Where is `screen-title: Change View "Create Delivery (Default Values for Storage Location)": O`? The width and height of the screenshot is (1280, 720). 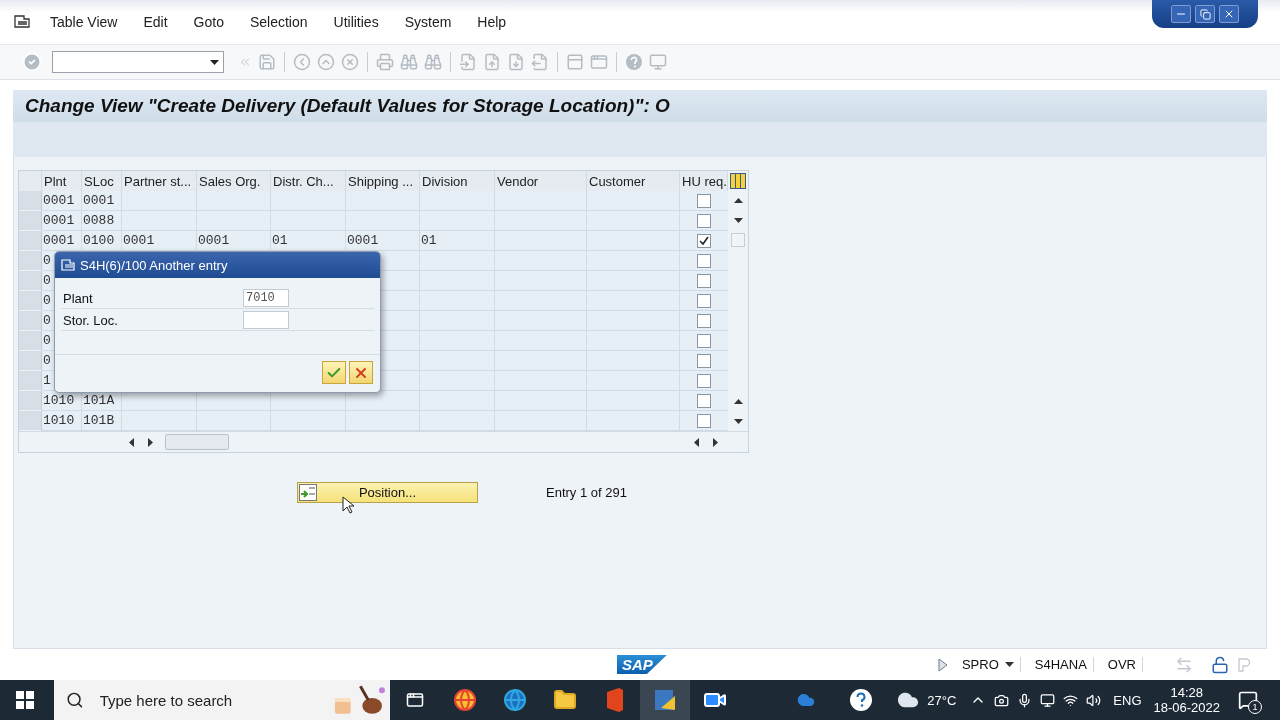 screen-title: Change View "Create Delivery (Default Values for Storage Location)": O is located at coordinates (347, 106).